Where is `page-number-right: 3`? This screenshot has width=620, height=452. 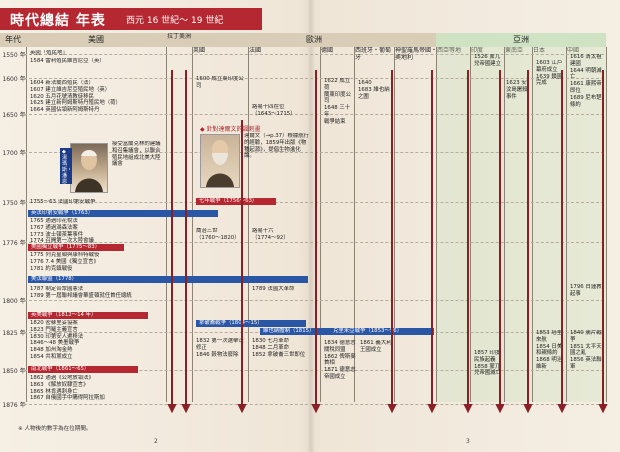 page-number-right: 3 is located at coordinates (468, 441).